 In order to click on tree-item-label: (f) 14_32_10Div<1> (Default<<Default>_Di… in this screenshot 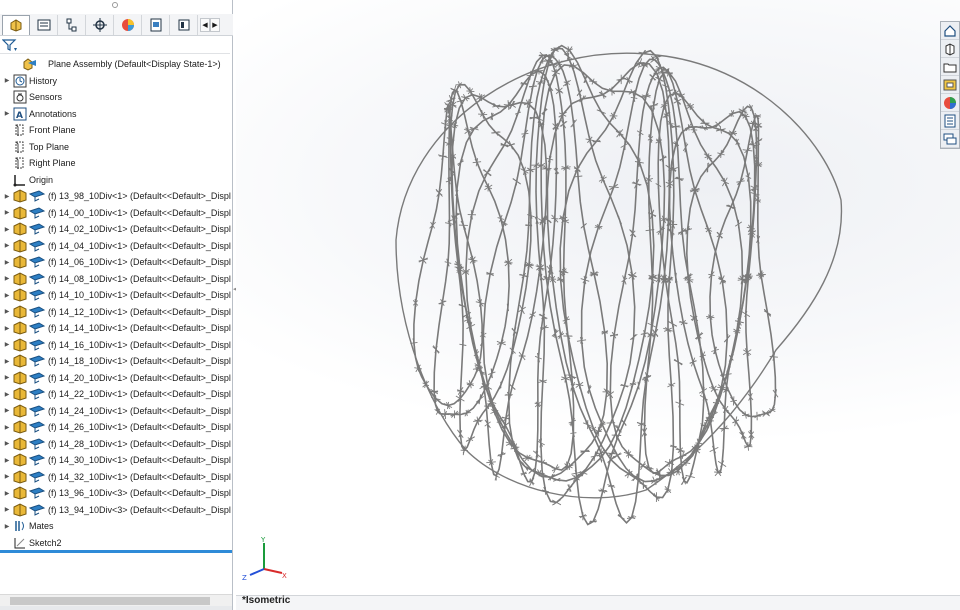, I will do `click(139, 476)`.